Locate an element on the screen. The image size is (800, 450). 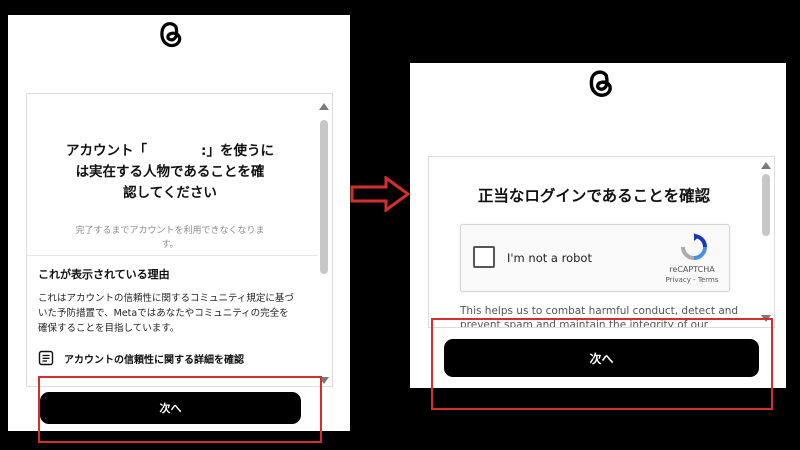
subtitle-line: す。 is located at coordinates (170, 245).